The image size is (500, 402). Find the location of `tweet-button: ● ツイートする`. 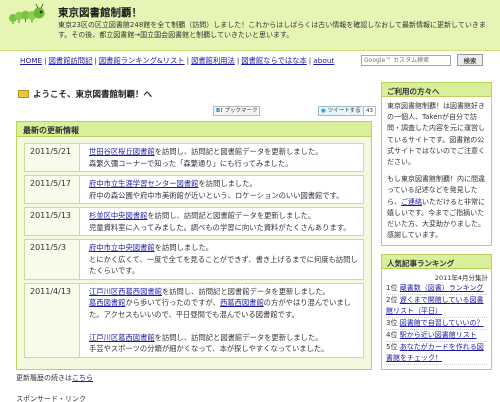

tweet-button: ● ツイートする is located at coordinates (341, 111).